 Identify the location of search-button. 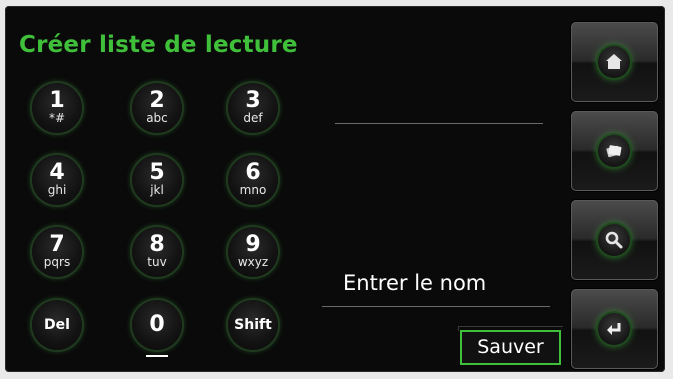
(614, 240).